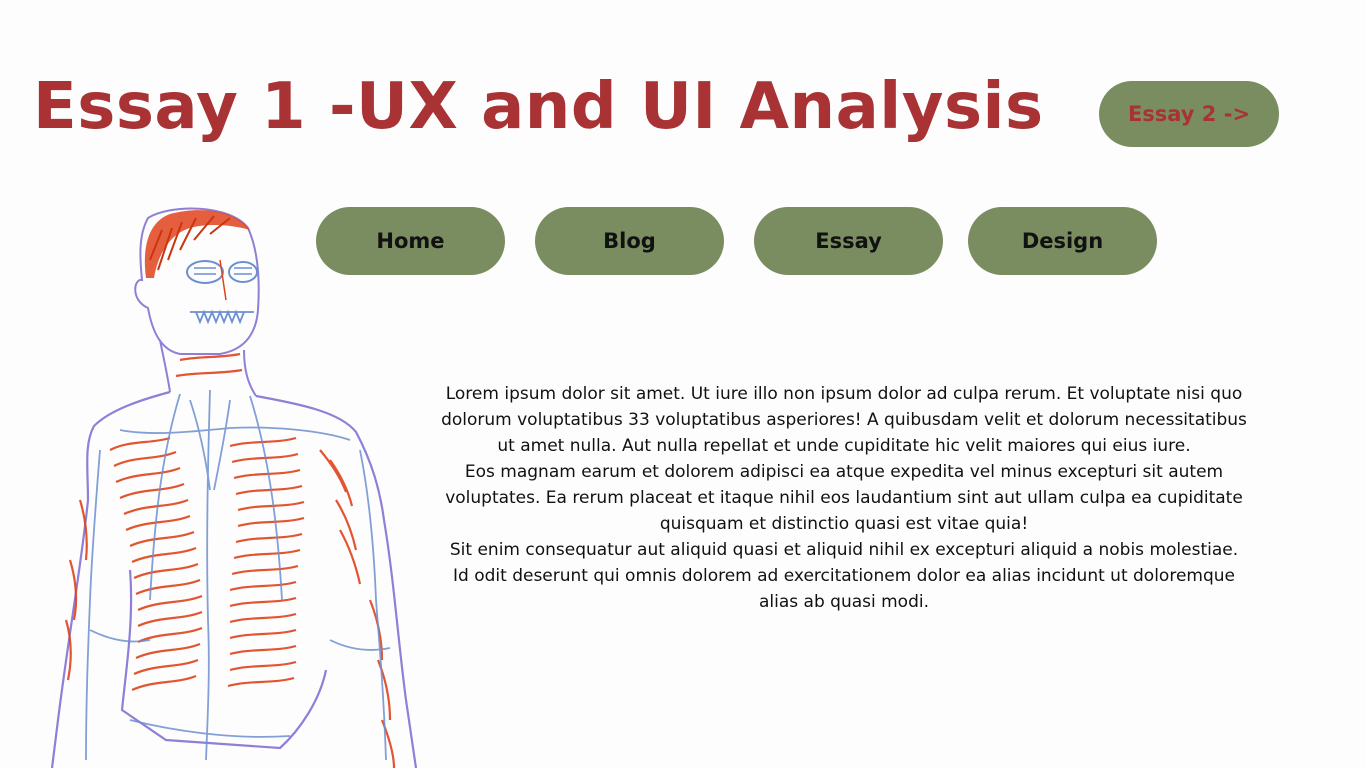  I want to click on next-essay-button: Essay 2 ->, so click(1189, 114).